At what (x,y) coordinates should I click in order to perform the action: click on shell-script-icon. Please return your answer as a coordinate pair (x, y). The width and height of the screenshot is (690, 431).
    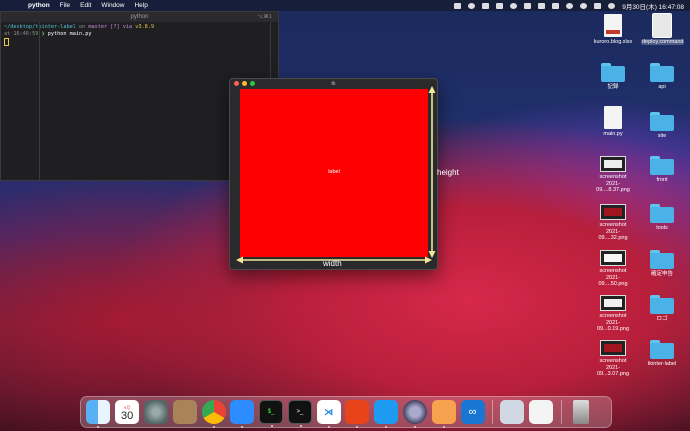
    Looking at the image, I should click on (662, 25).